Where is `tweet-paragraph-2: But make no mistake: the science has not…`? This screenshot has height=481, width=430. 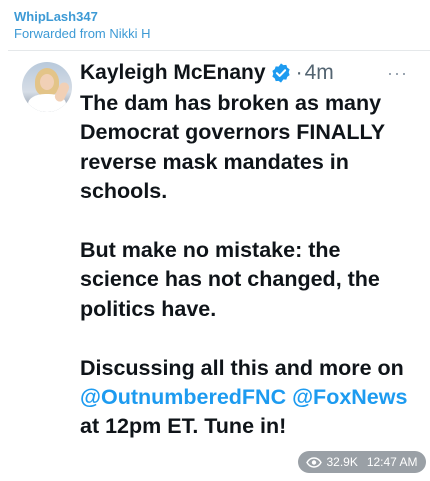 tweet-paragraph-2: But make no mistake: the science has not… is located at coordinates (230, 279).